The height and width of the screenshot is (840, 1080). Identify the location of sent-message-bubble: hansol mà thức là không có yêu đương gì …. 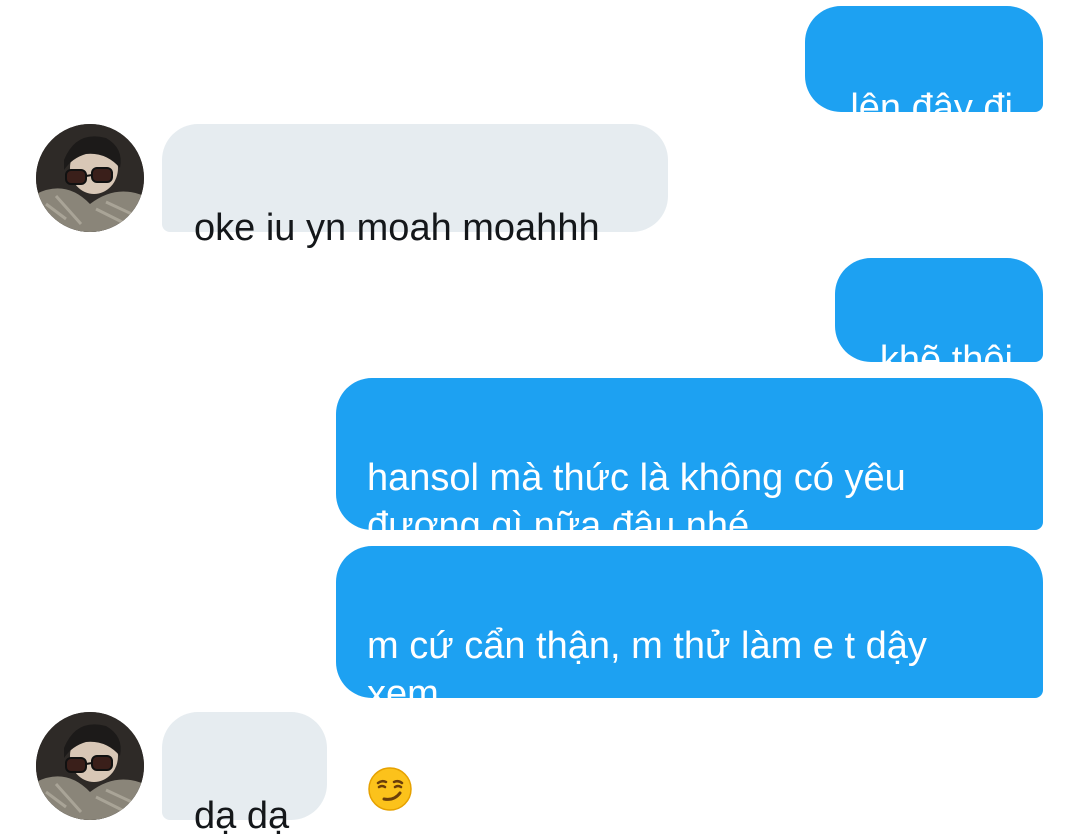
(689, 462).